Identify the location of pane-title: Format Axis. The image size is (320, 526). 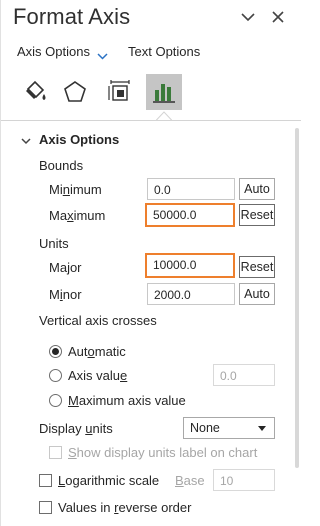
(72, 16).